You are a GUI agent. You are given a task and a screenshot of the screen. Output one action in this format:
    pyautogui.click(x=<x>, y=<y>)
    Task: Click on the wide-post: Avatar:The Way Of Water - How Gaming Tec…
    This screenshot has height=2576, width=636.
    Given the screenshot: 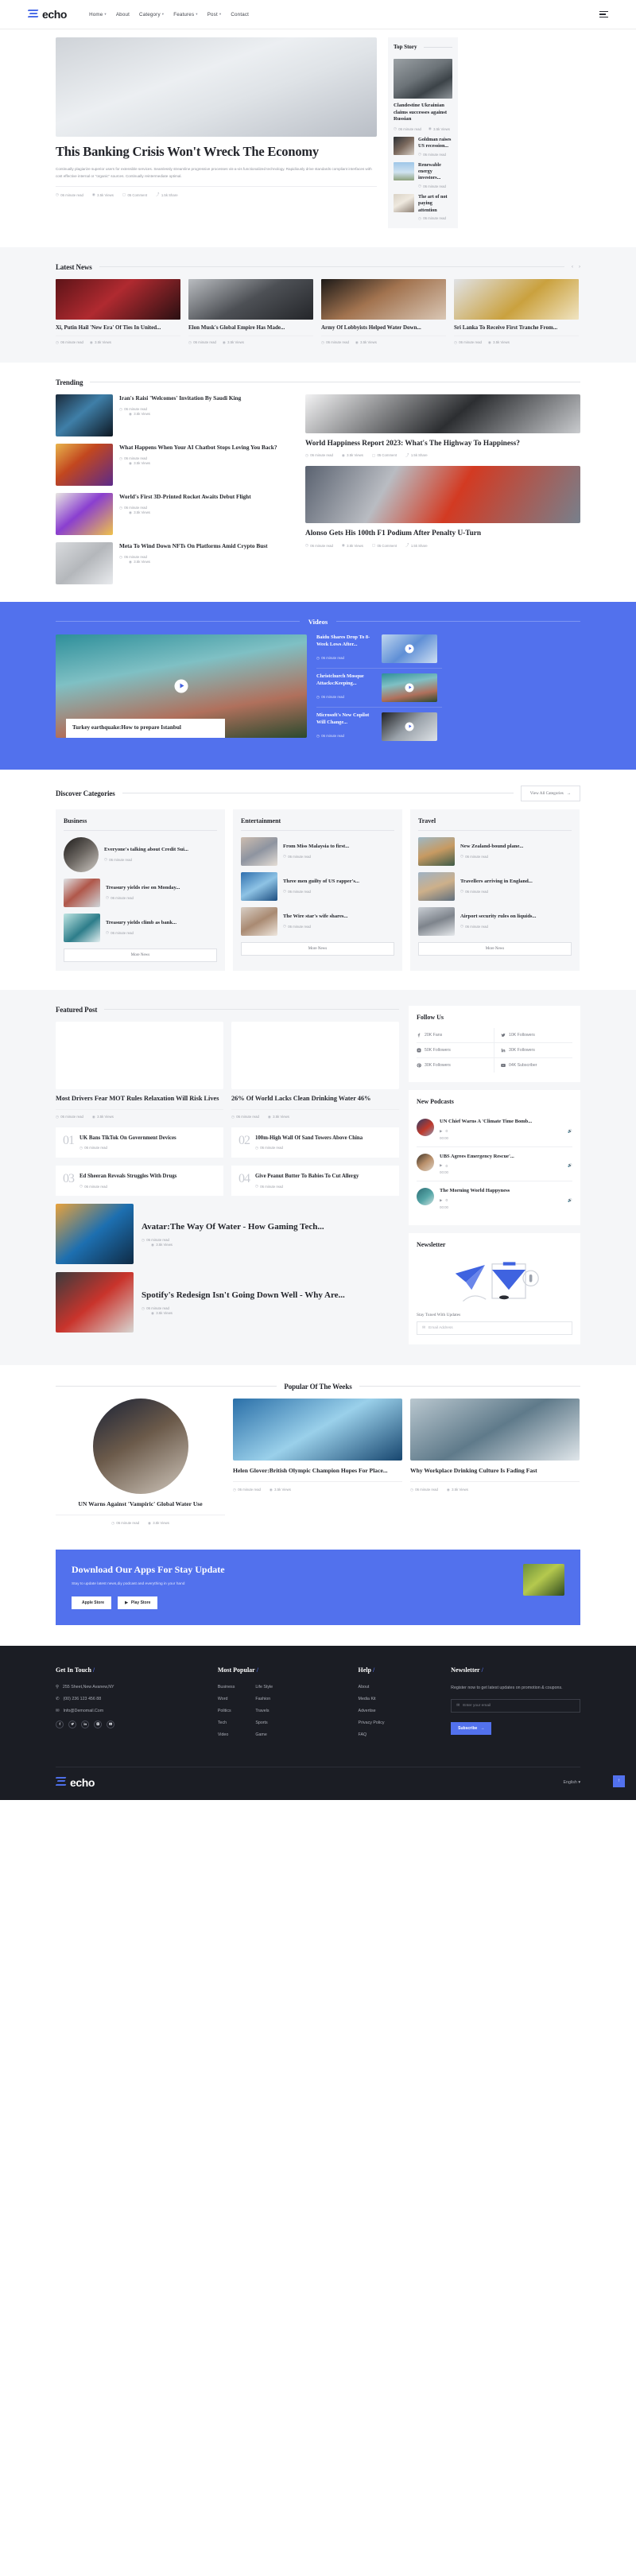 What is the action you would take?
    pyautogui.click(x=227, y=1235)
    